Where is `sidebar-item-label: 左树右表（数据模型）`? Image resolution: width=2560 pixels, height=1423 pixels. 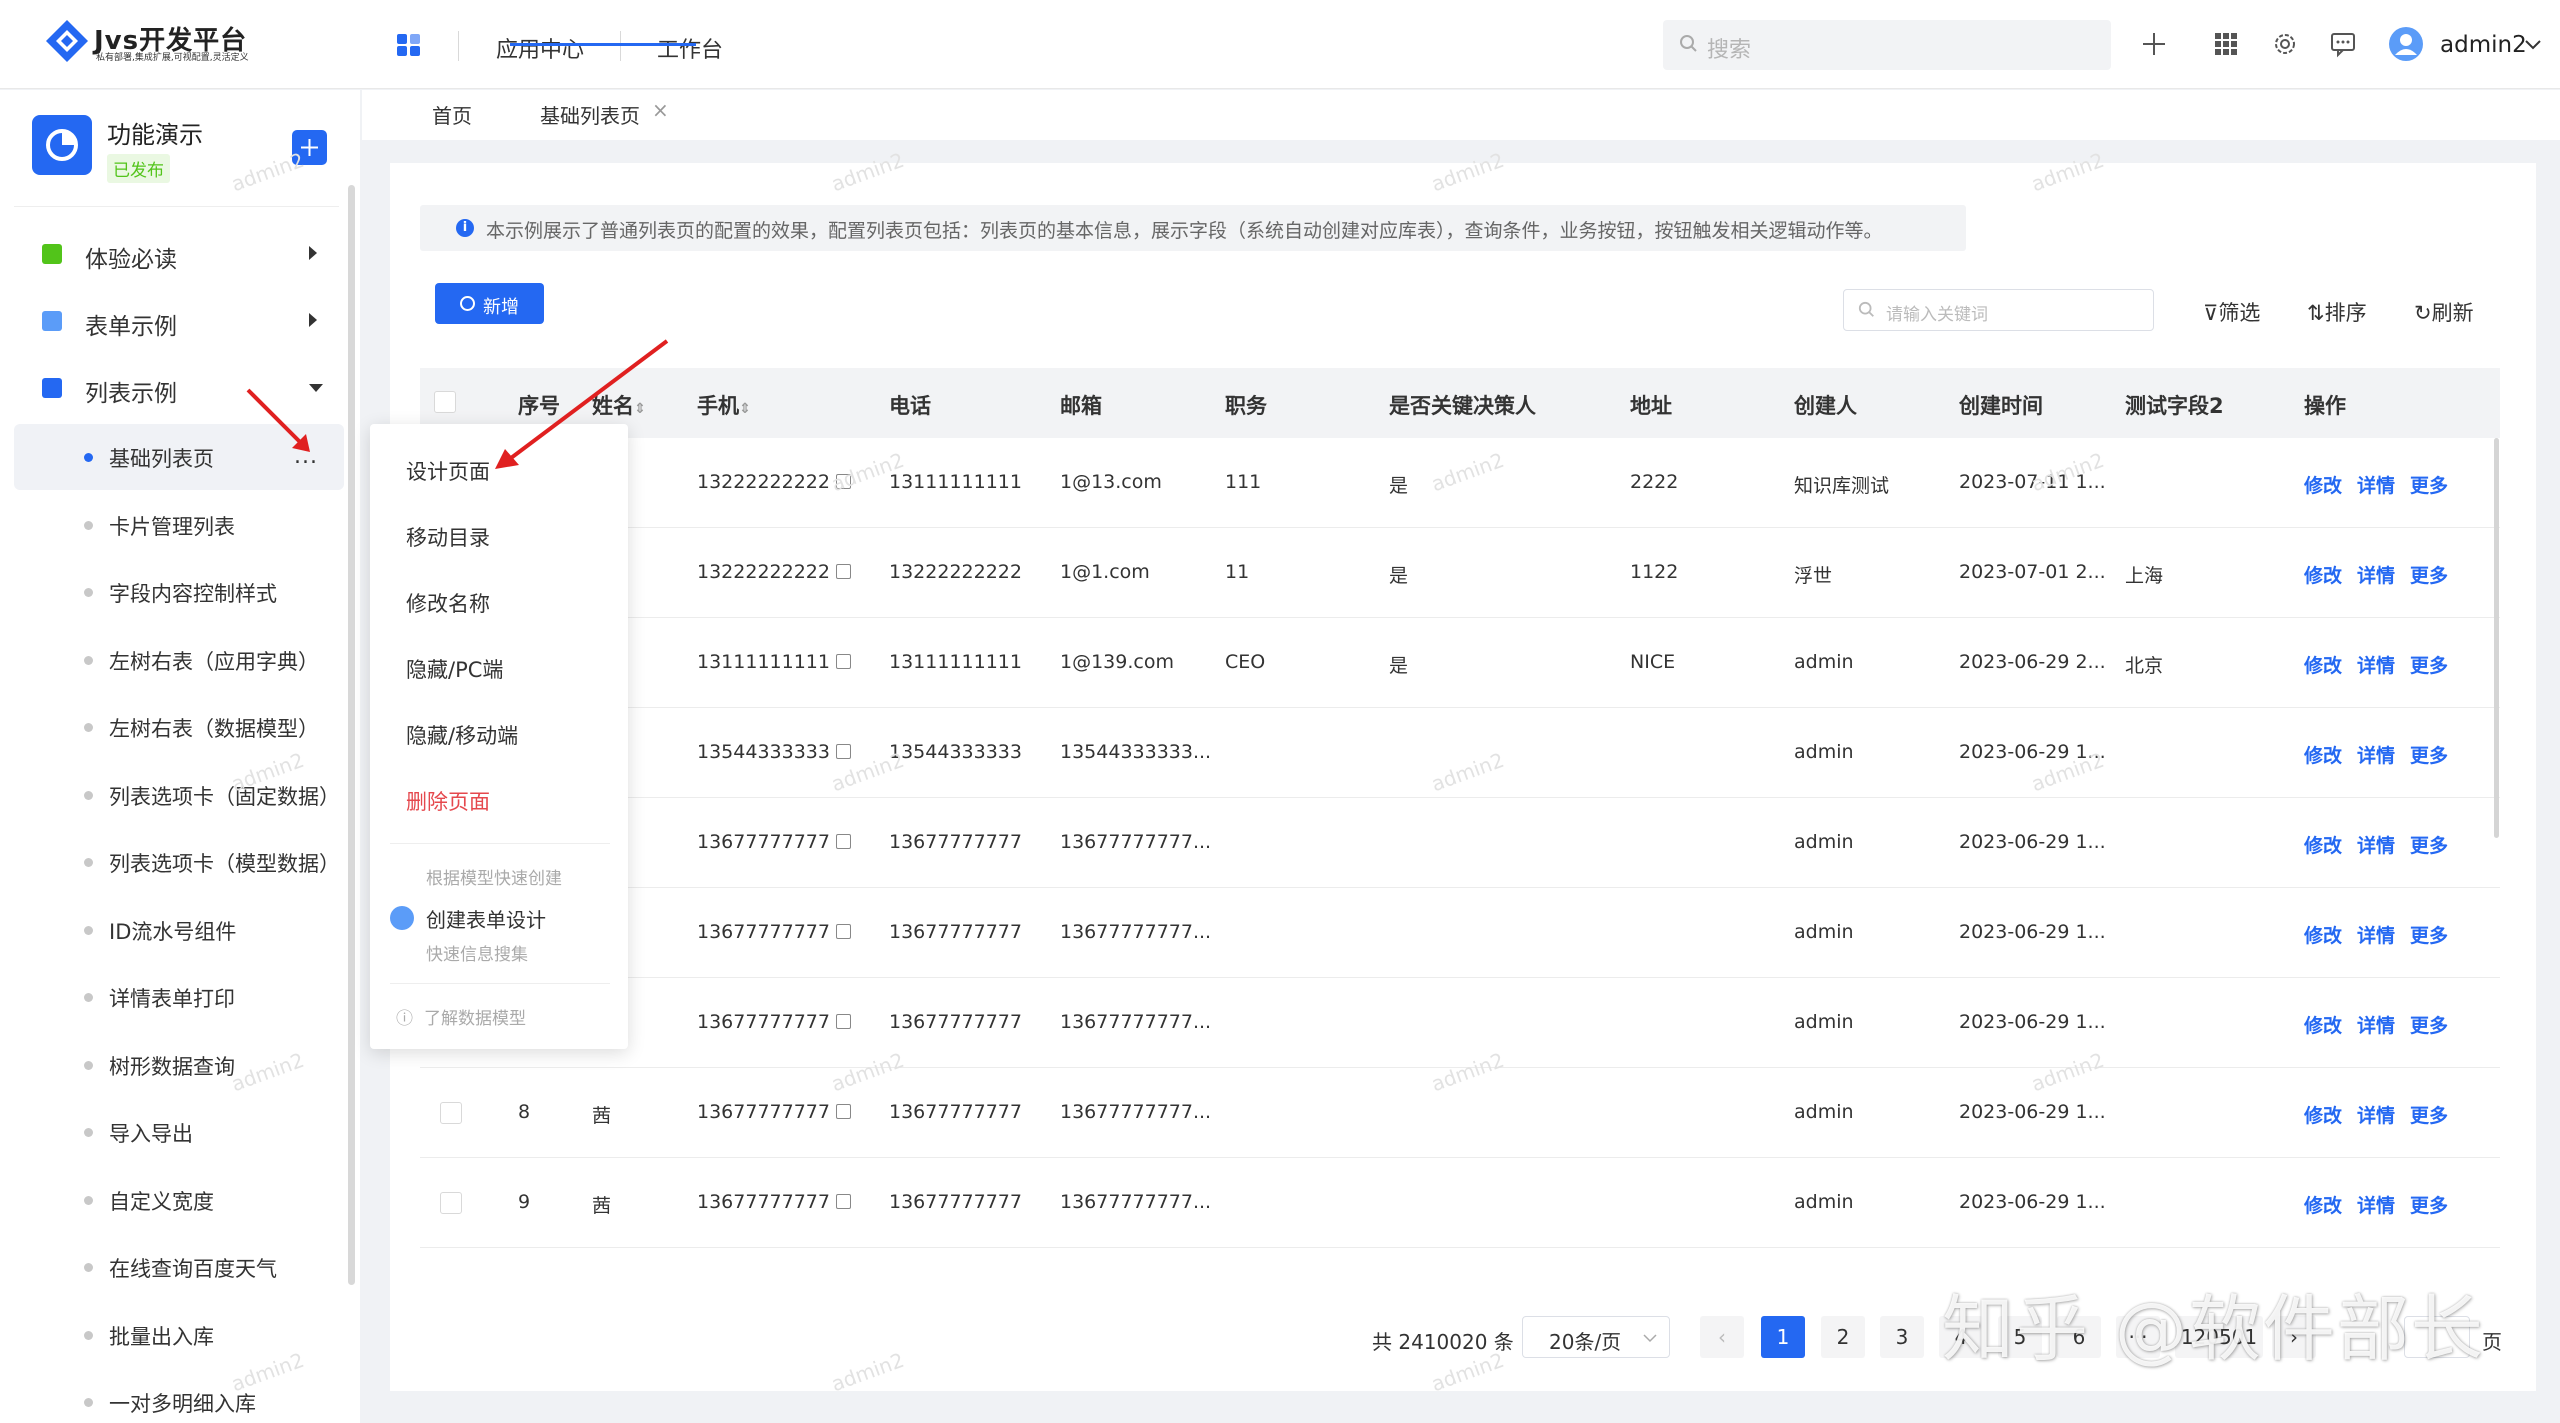 sidebar-item-label: 左树右表（数据模型） is located at coordinates (214, 729).